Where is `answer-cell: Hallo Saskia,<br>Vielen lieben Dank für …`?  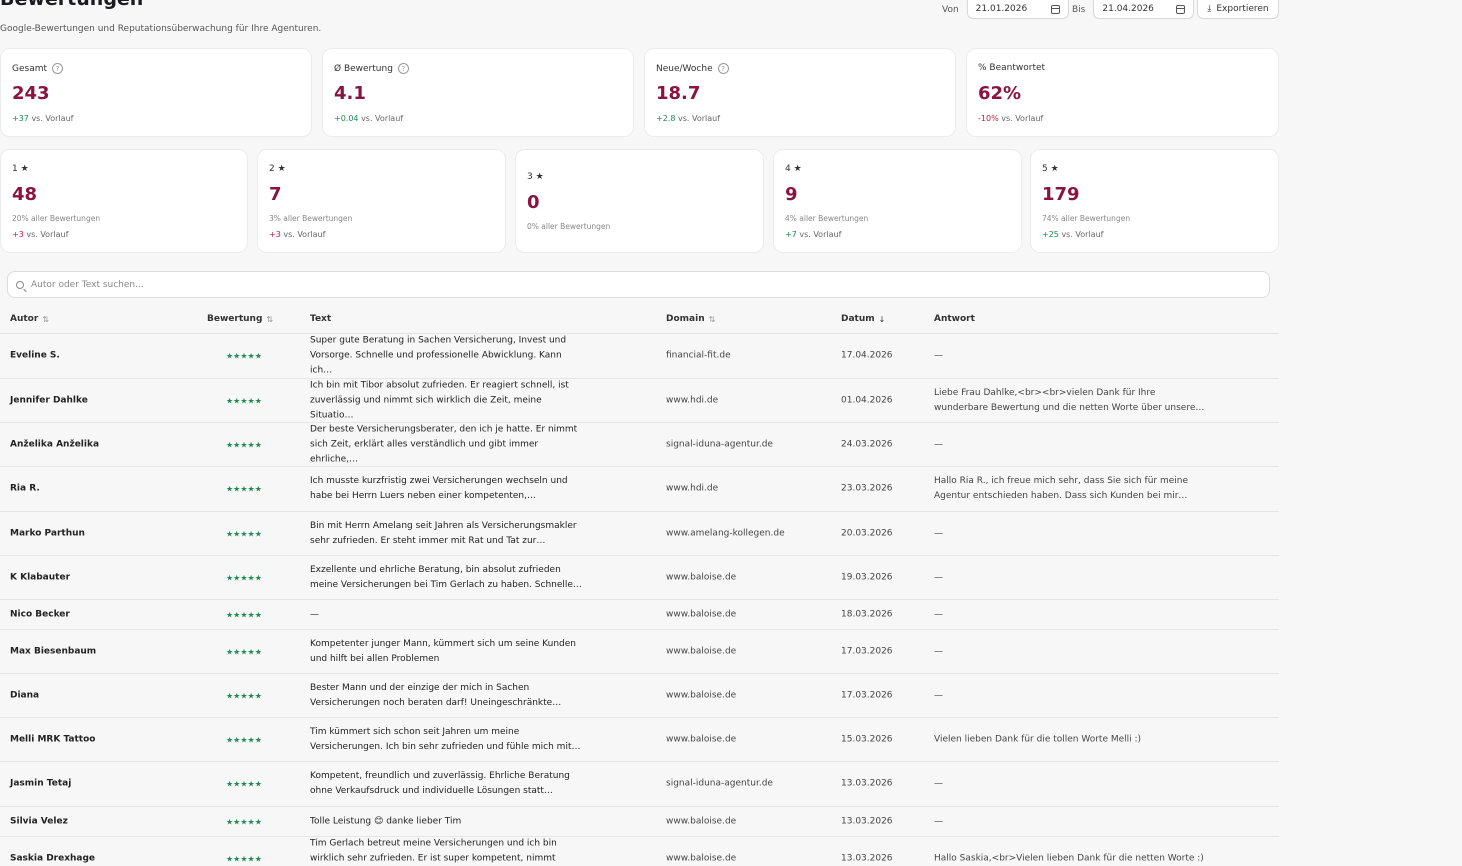 answer-cell: Hallo Saskia,<br>Vielen lieben Dank für … is located at coordinates (1069, 858).